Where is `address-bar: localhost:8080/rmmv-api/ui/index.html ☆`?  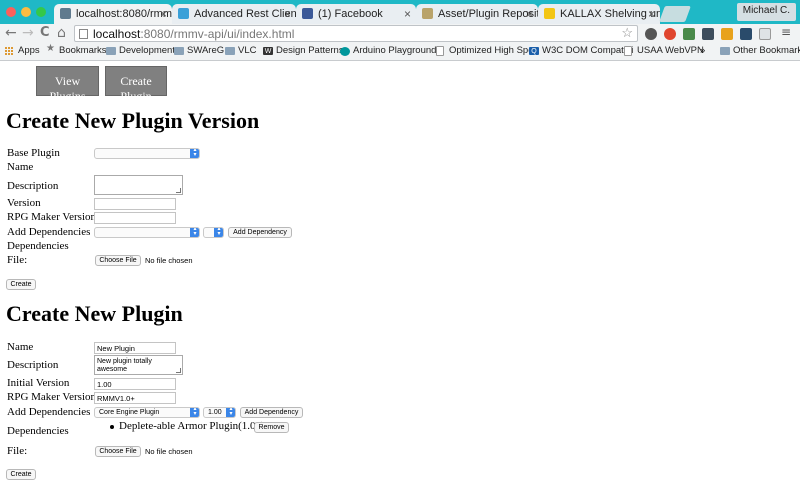
address-bar: localhost:8080/rmmv-api/ui/index.html ☆ is located at coordinates (356, 33).